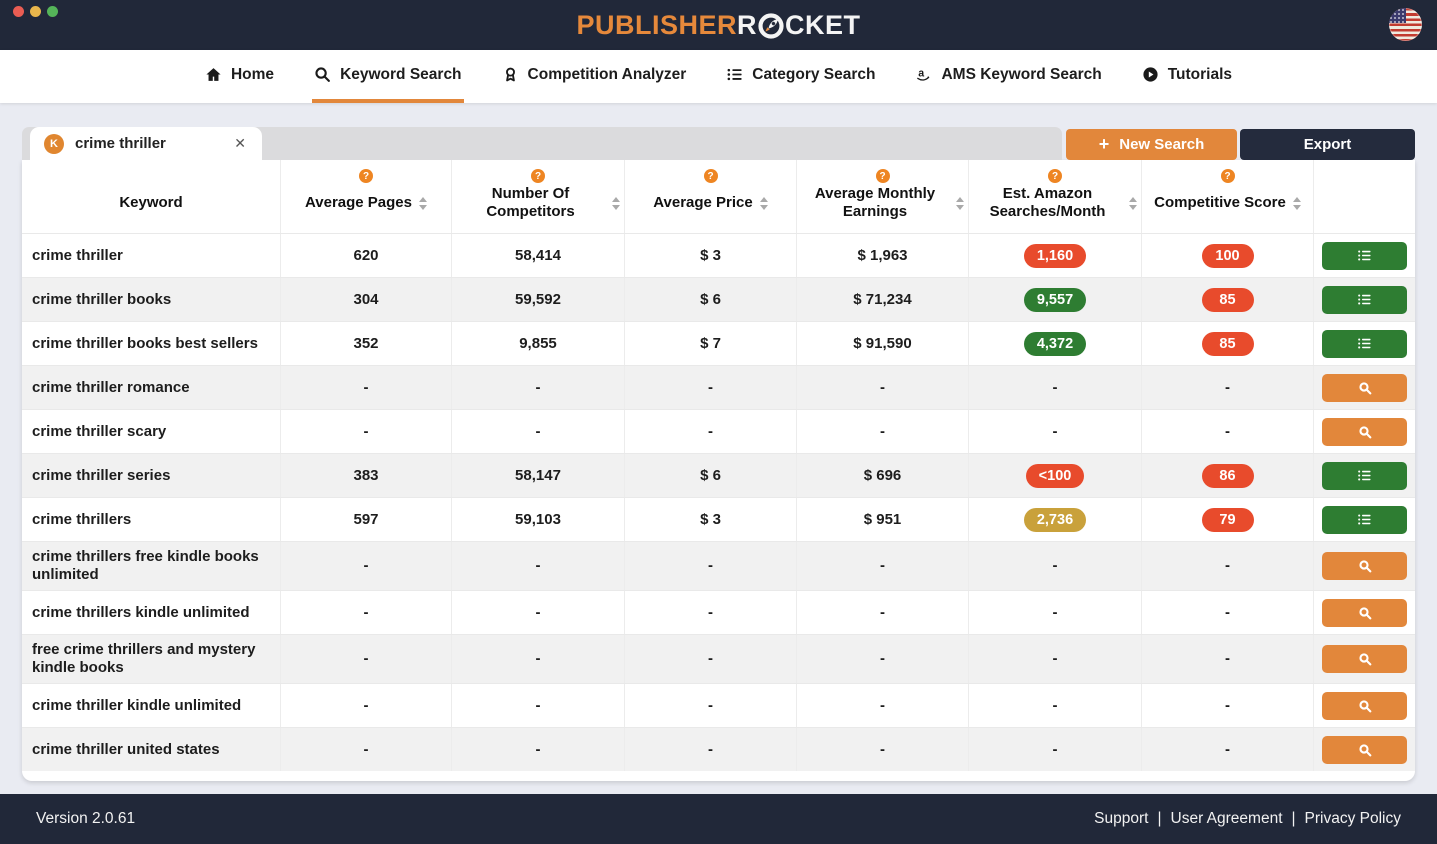 Image resolution: width=1437 pixels, height=844 pixels. Describe the element at coordinates (365, 519) in the screenshot. I see `average-pages-cell: 597` at that location.